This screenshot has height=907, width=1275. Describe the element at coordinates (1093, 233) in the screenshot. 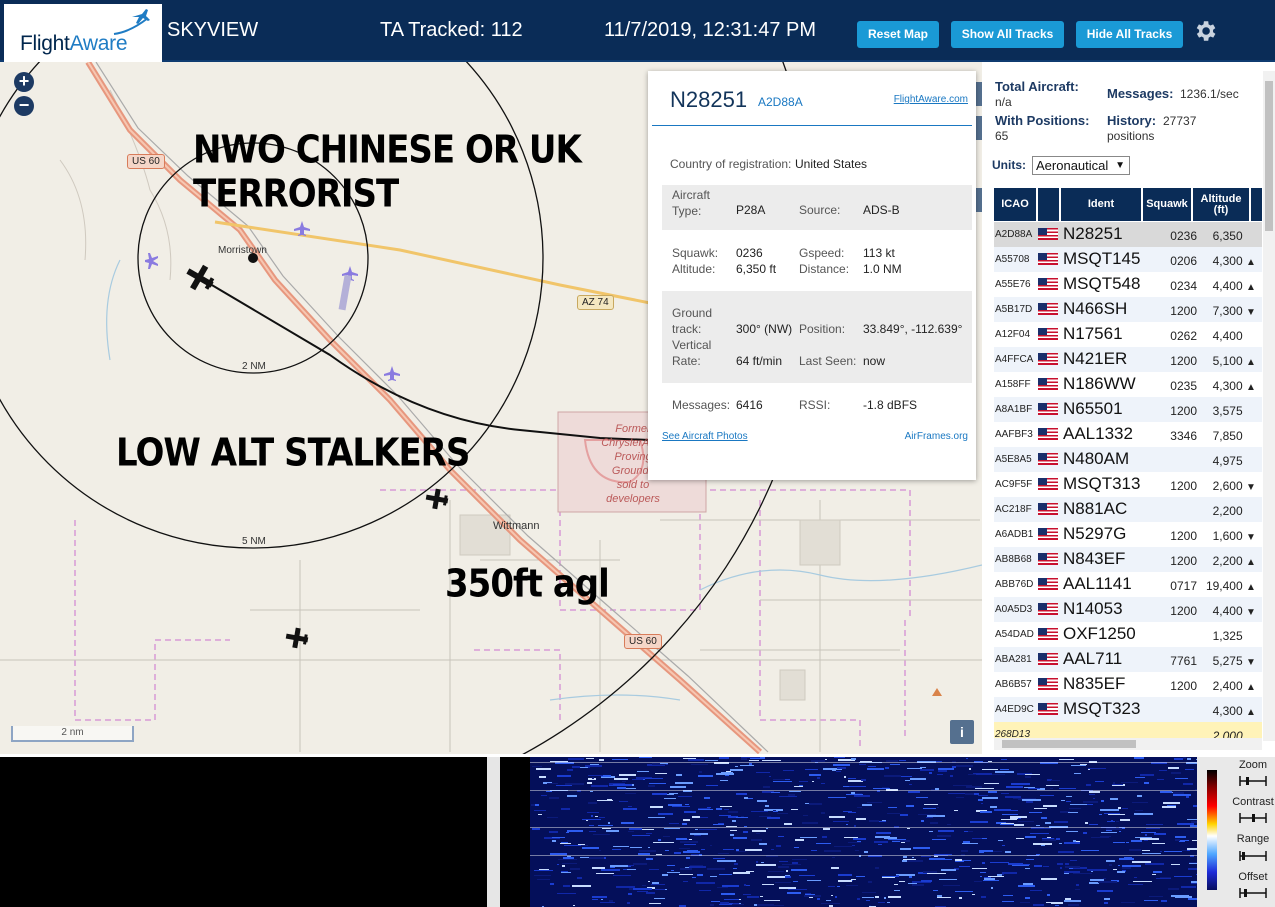

I see `cell-ident: N28251` at that location.